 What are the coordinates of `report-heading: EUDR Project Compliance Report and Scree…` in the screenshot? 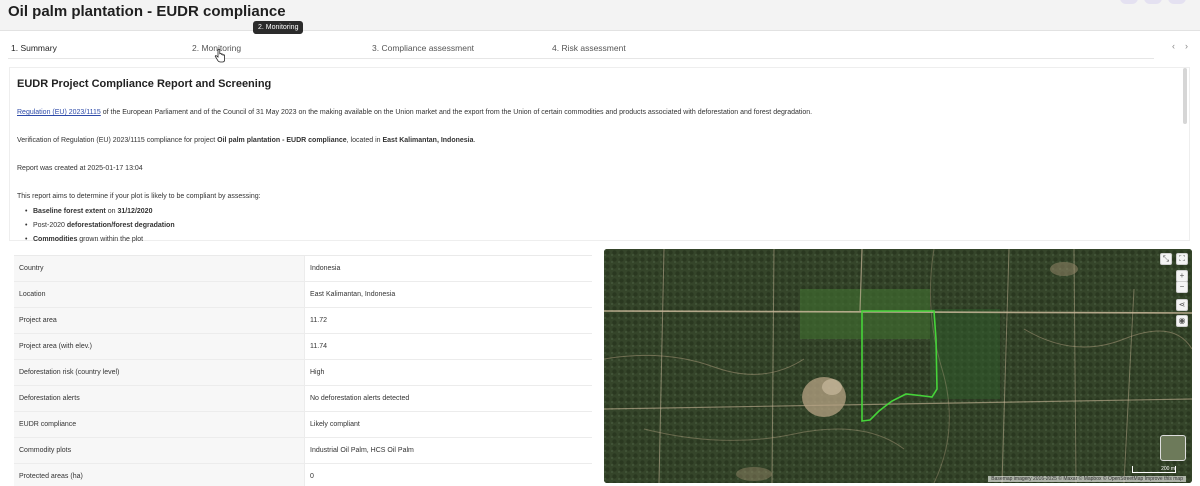 It's located at (144, 84).